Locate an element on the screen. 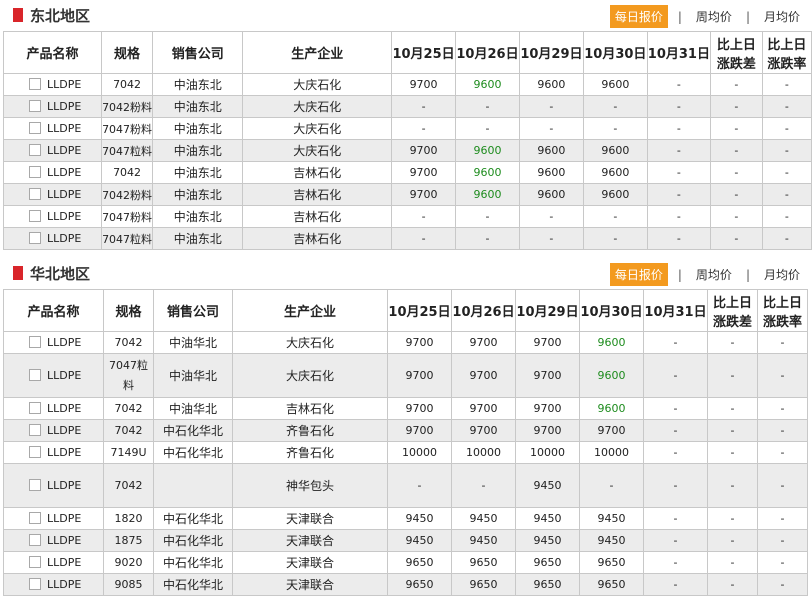 The height and width of the screenshot is (600, 812). northeast-header: 东北地区 每日报价 | 周均价 | 月均价 is located at coordinates (406, 15).